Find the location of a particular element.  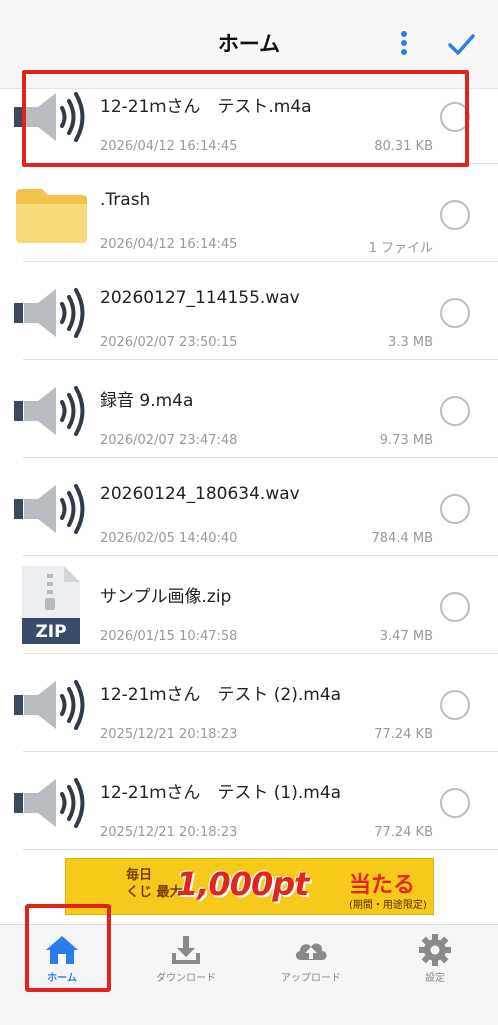

tab-download: ダウンロード is located at coordinates (186, 975).